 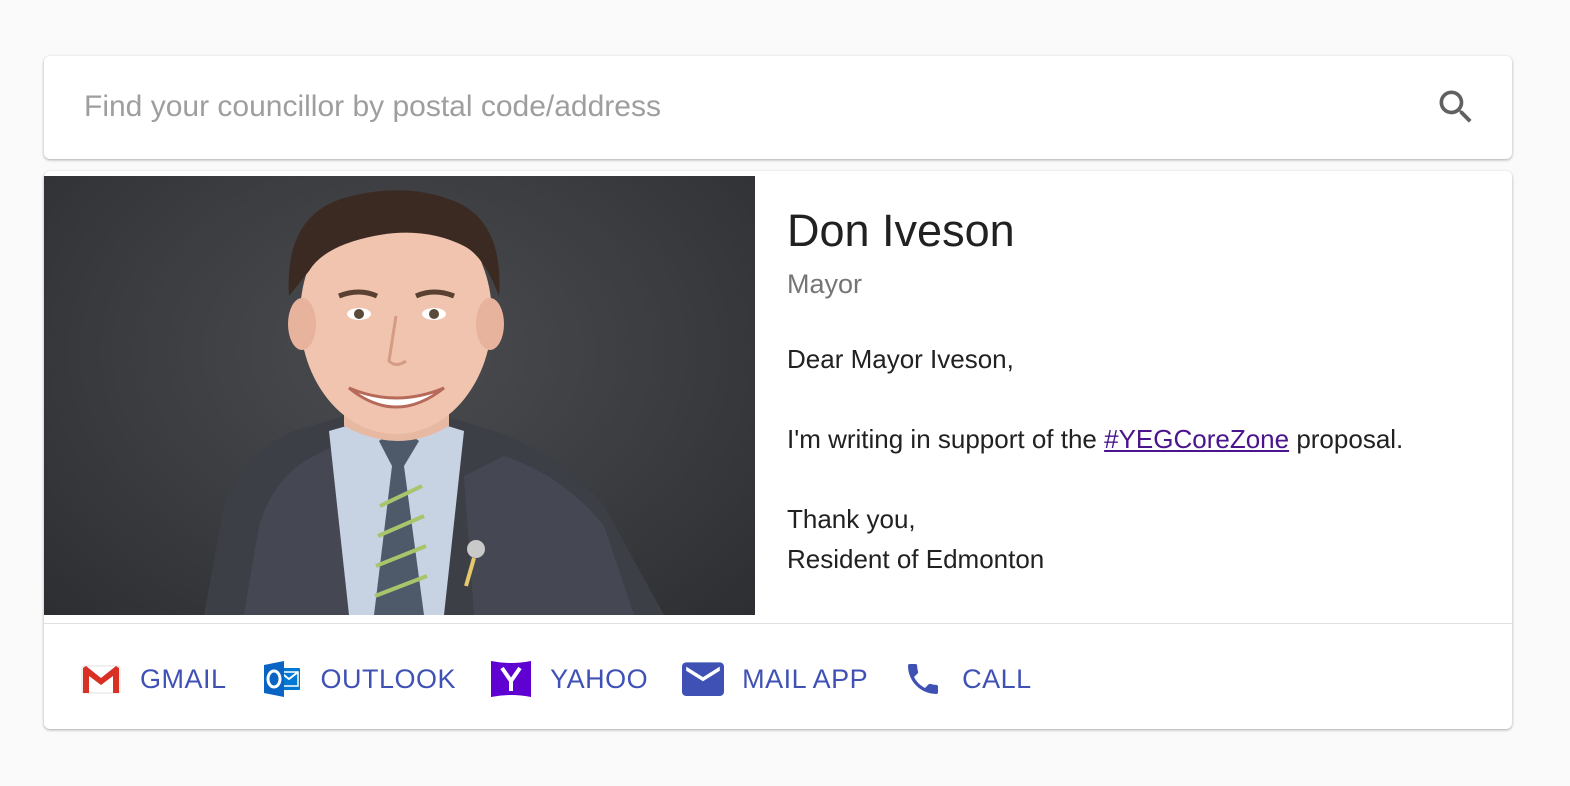 I want to click on councillor-name: Don Iveson, so click(x=901, y=230).